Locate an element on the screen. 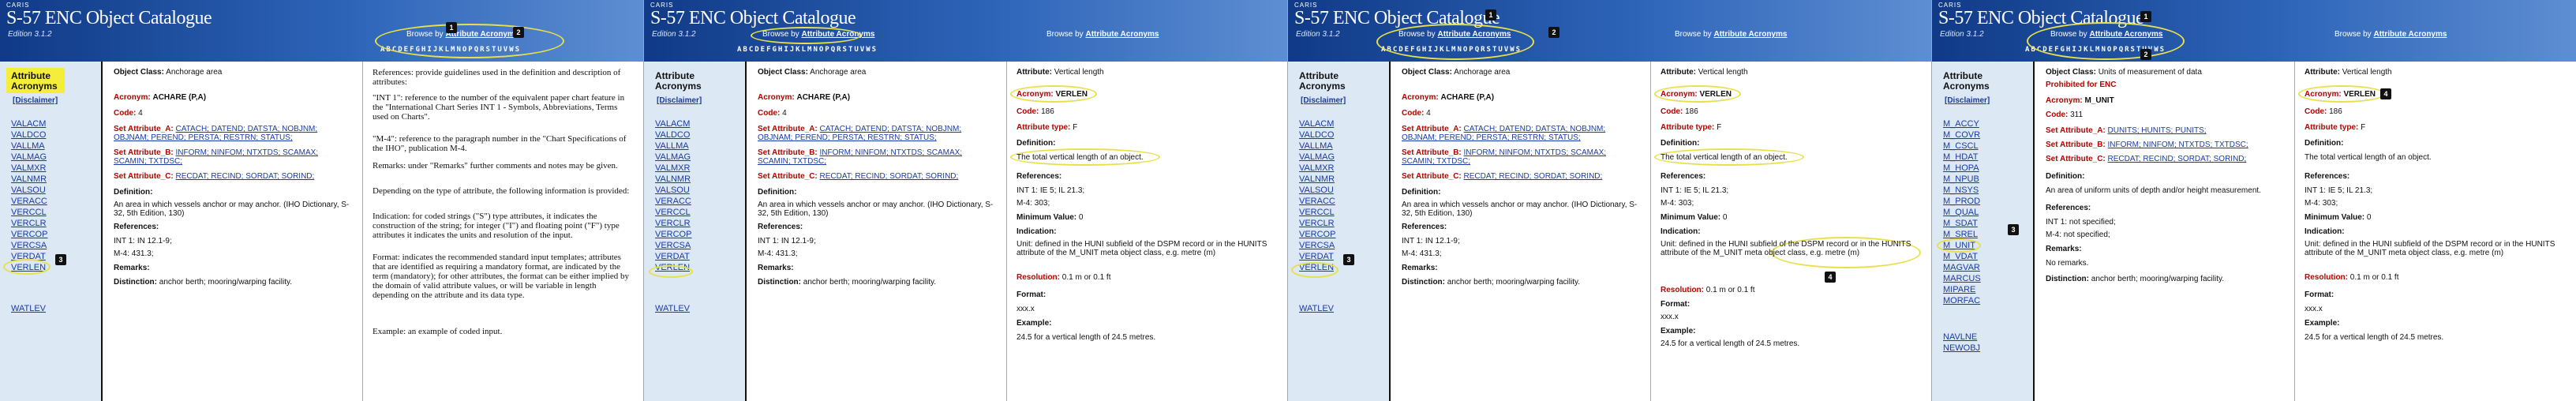 Image resolution: width=2576 pixels, height=401 pixels. list-item: M_HDAT is located at coordinates (1962, 157).